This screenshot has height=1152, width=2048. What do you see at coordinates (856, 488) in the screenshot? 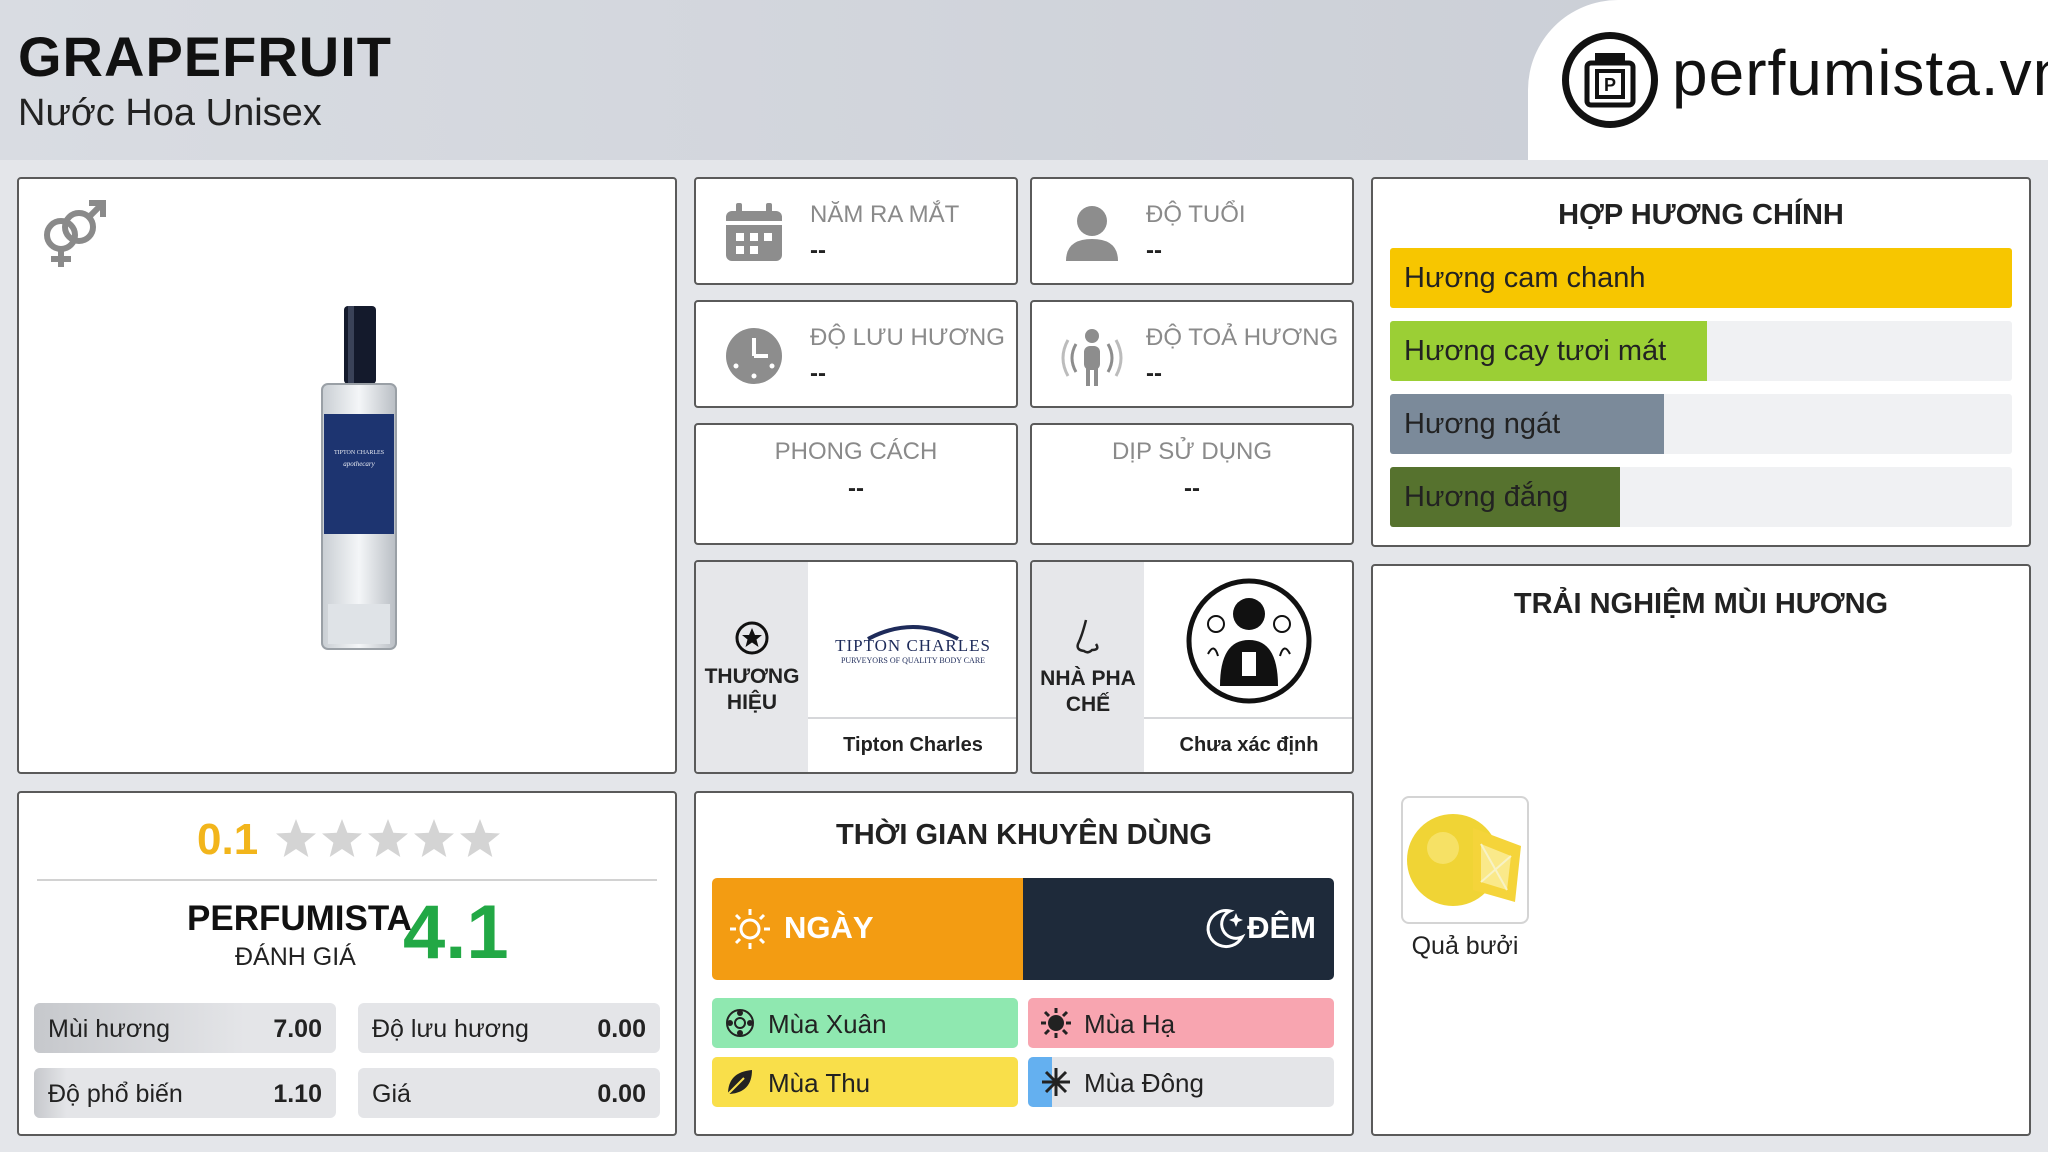
I see `style-value: --` at bounding box center [856, 488].